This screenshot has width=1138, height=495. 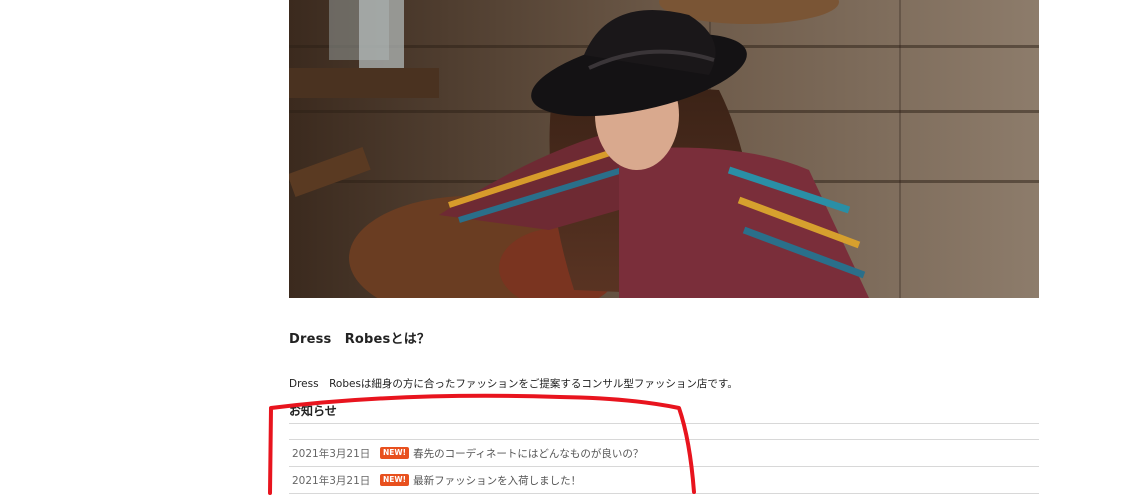 What do you see at coordinates (497, 480) in the screenshot?
I see `news-item-link: 最新ファッションを入荷しました！` at bounding box center [497, 480].